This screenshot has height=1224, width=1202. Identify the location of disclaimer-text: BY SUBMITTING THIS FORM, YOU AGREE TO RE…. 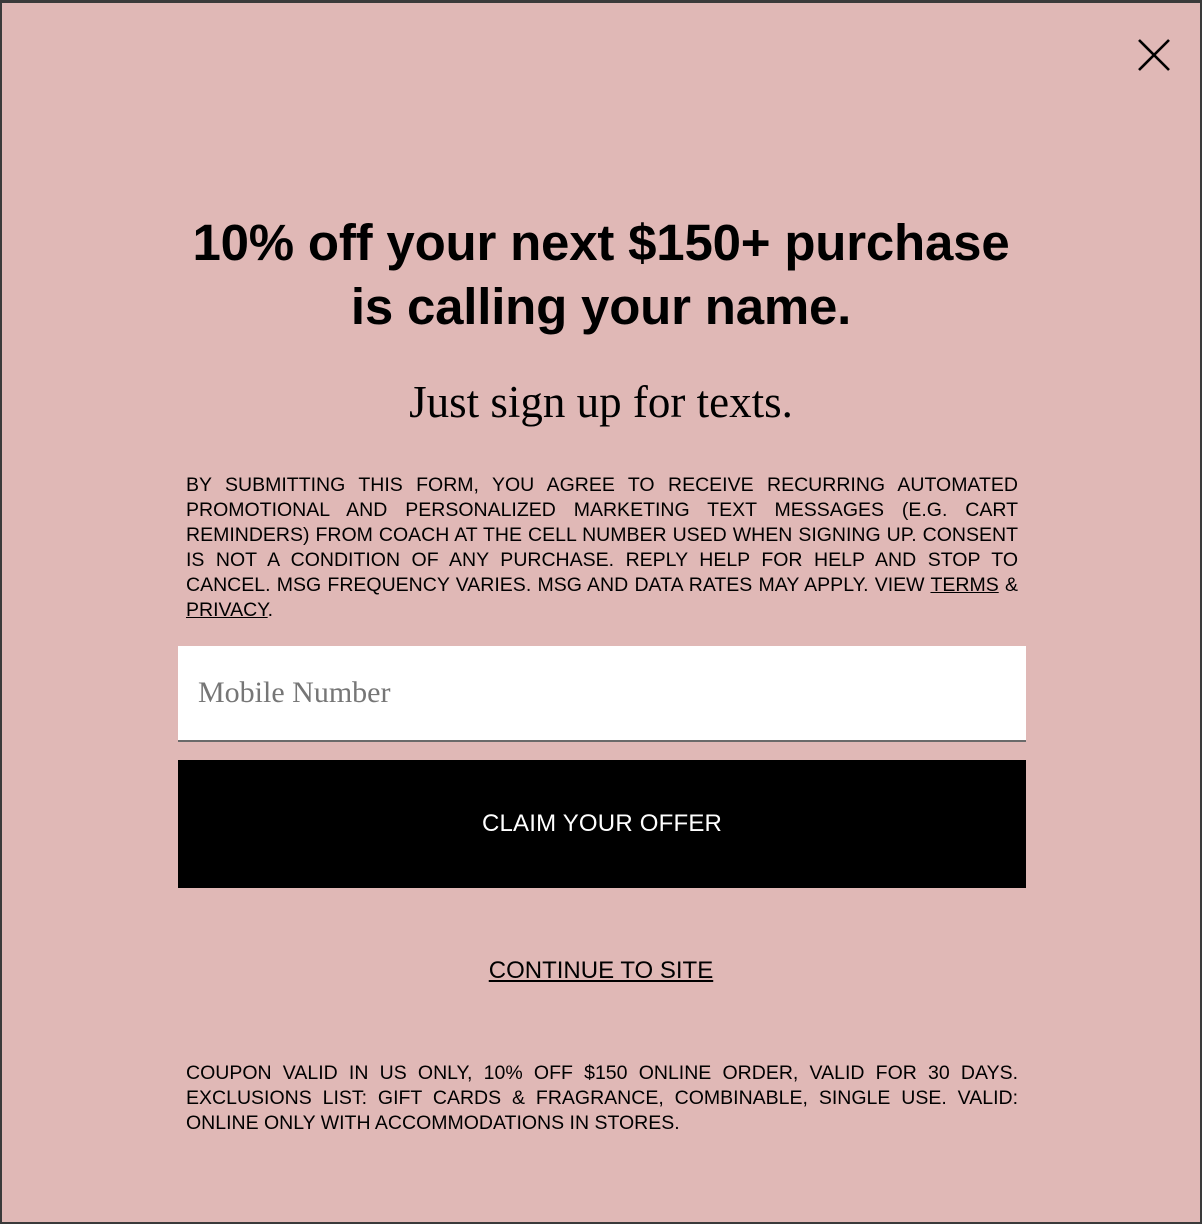
(602, 535).